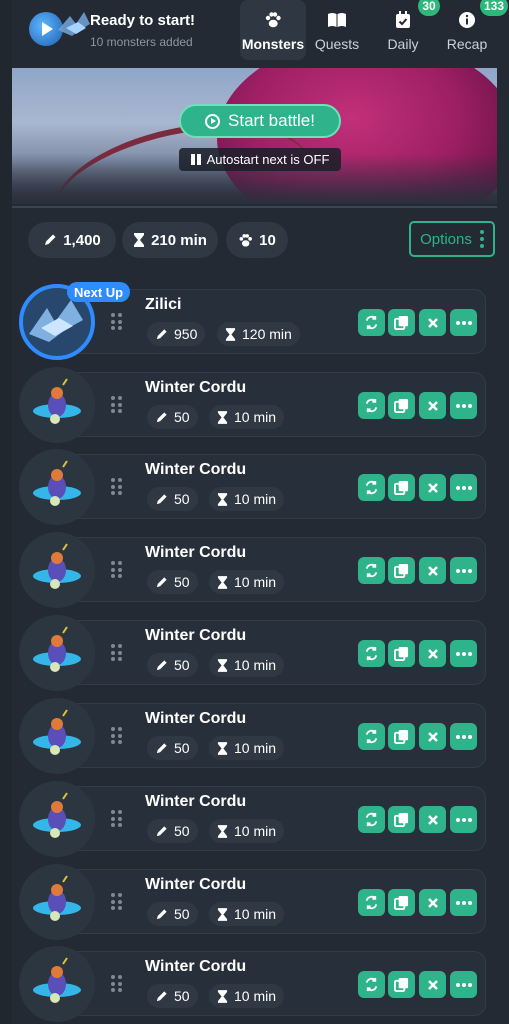 The width and height of the screenshot is (509, 1024). Describe the element at coordinates (260, 159) in the screenshot. I see `autostart-toggle: Autostart next is OFF` at that location.